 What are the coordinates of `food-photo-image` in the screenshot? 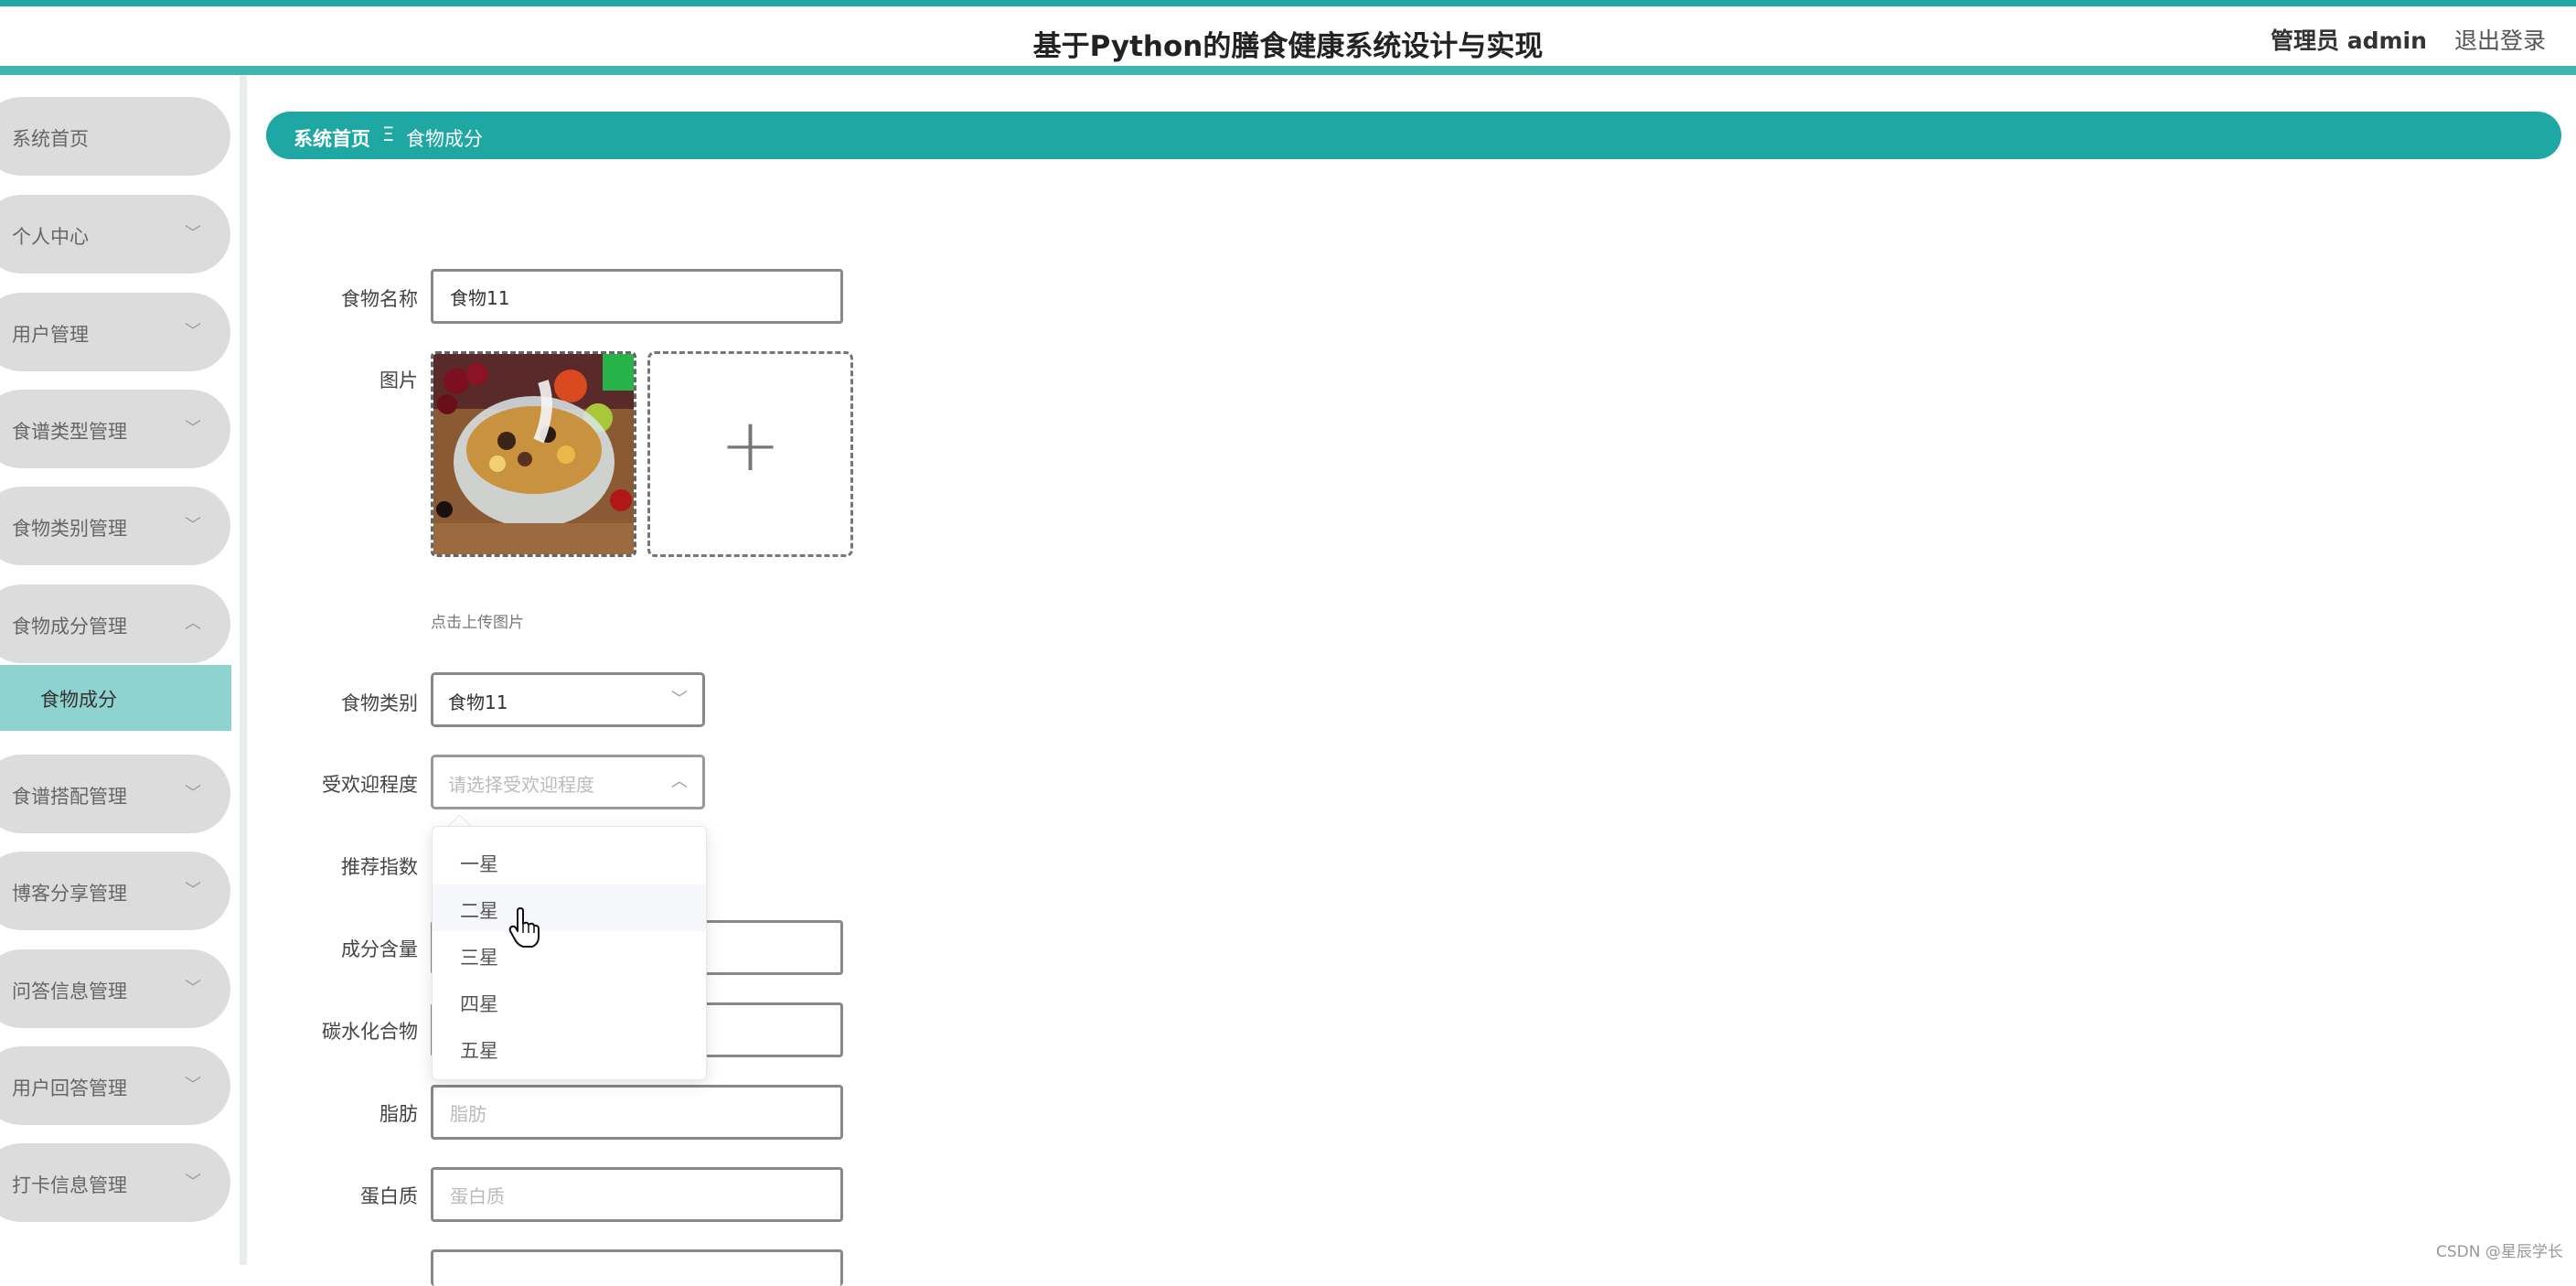 It's located at (533, 454).